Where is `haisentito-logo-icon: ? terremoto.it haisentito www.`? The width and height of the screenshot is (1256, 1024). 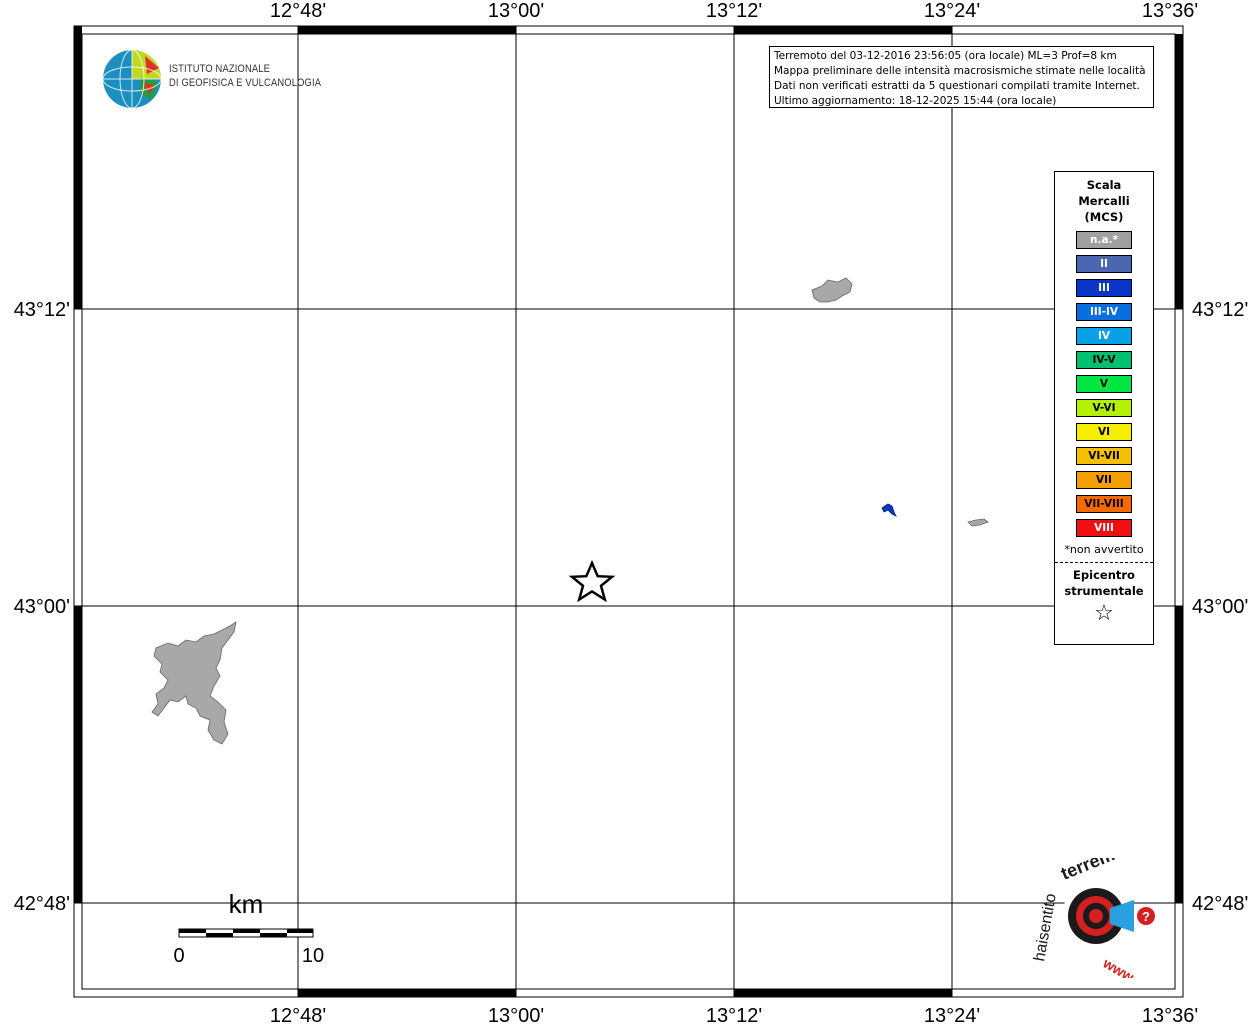 haisentito-logo-icon: ? terremoto.it haisentito www. is located at coordinates (1094, 918).